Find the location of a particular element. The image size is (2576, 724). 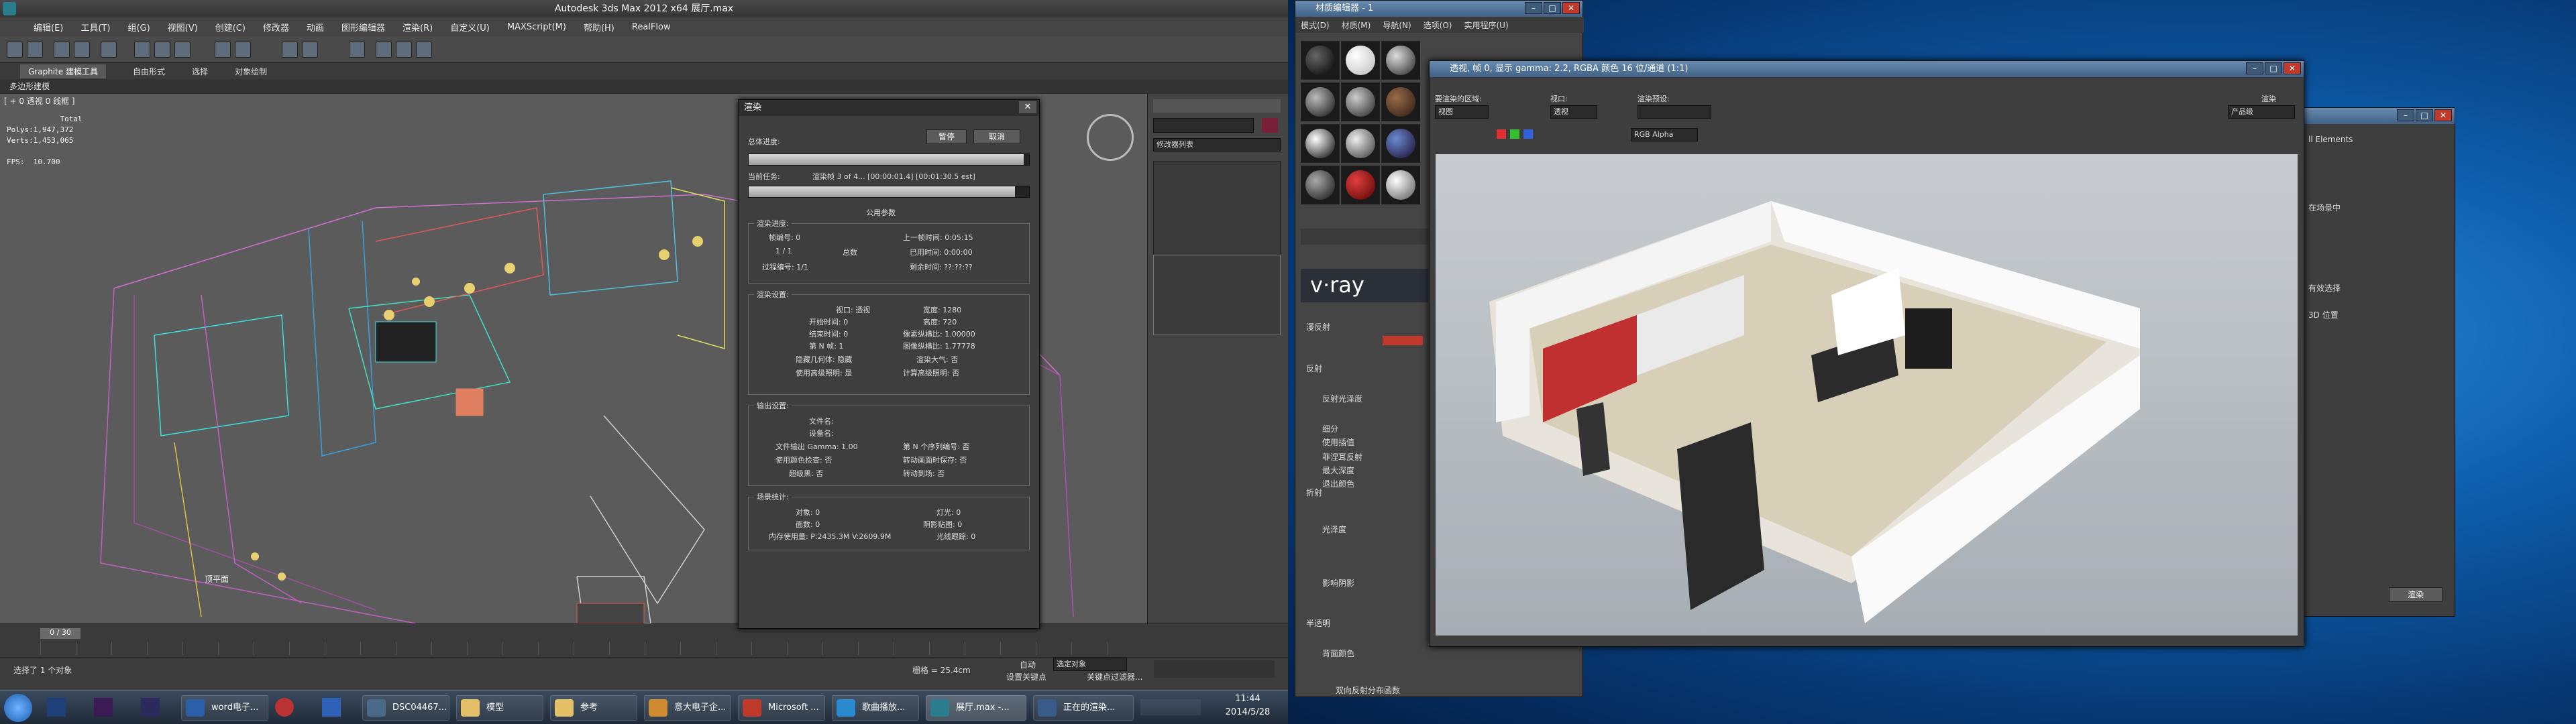

menu-graph-editors: 图形编辑器 is located at coordinates (363, 27).